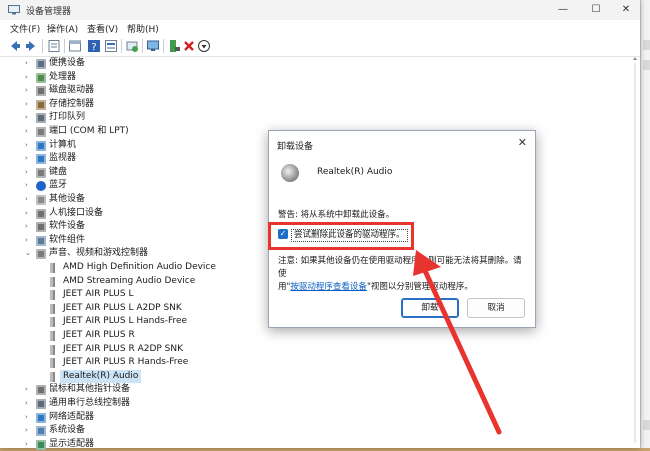 This screenshot has width=650, height=451. What do you see at coordinates (41, 444) in the screenshot?
I see `display-adapter-icon` at bounding box center [41, 444].